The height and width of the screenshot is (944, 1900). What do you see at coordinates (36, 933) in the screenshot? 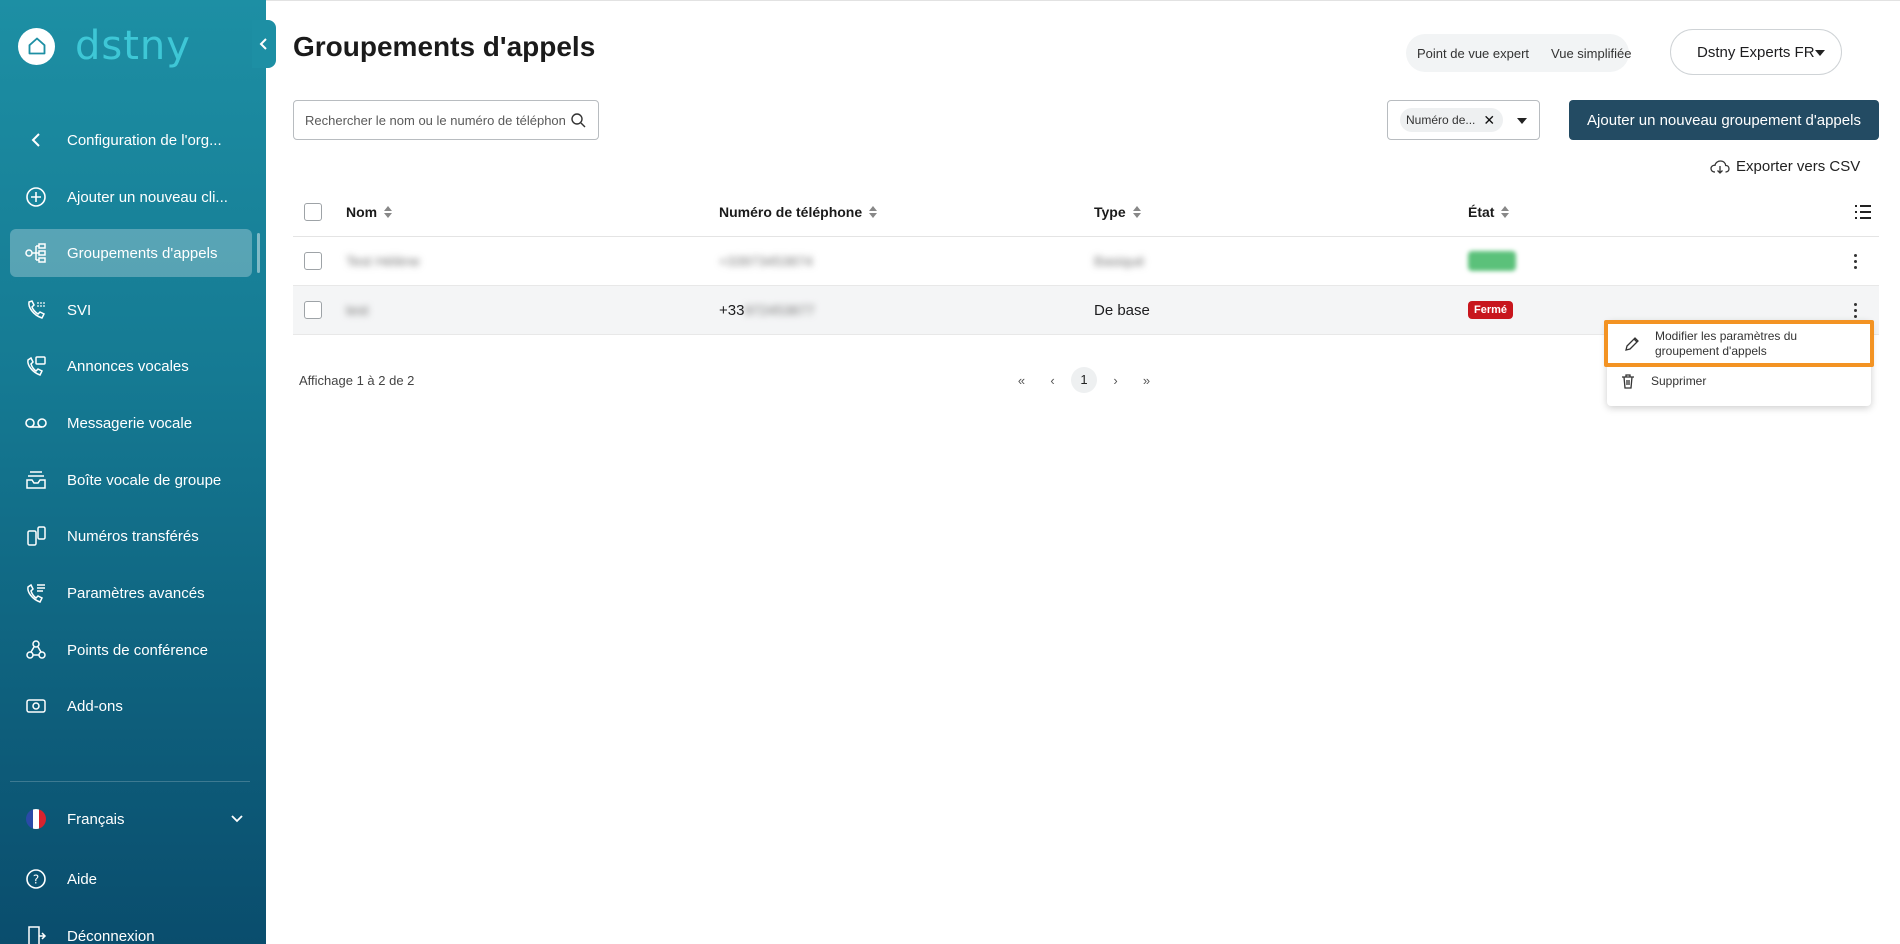
I see `logout-icon` at bounding box center [36, 933].